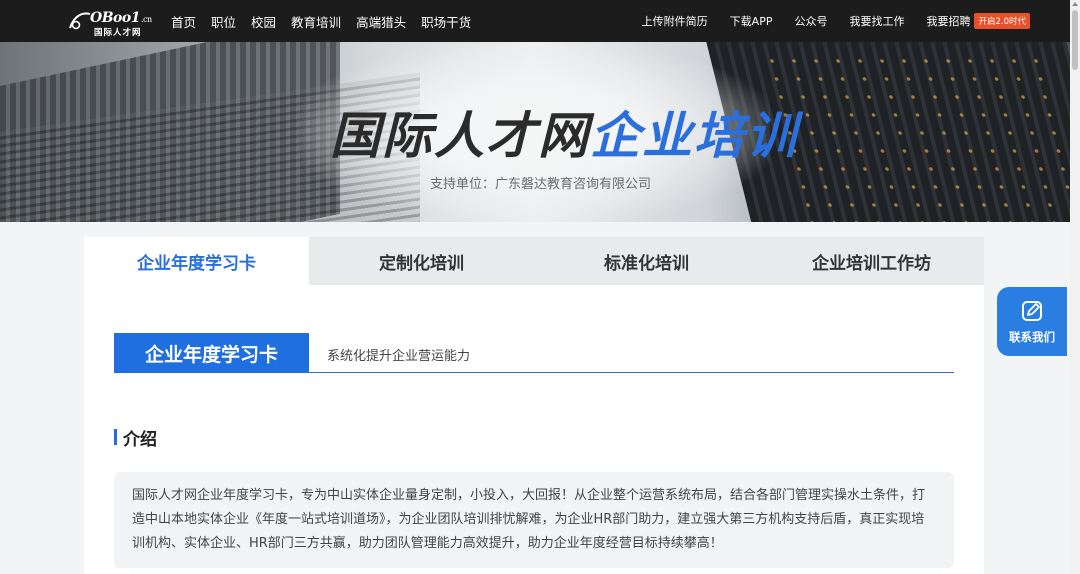 This screenshot has width=1080, height=574. What do you see at coordinates (146, 19) in the screenshot?
I see `logo-brand-suffix: .cn` at bounding box center [146, 19].